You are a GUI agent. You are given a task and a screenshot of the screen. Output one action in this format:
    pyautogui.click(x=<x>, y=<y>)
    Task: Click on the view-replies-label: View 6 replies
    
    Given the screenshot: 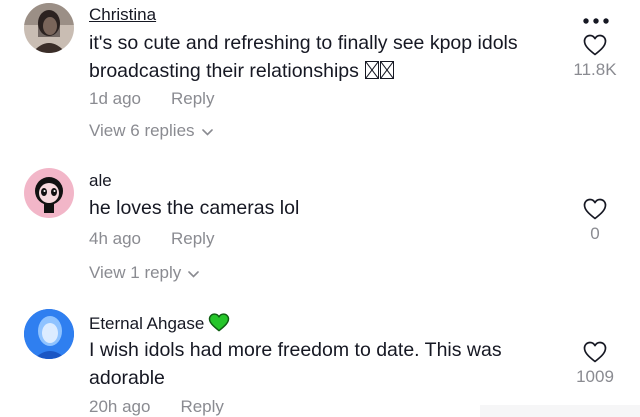 What is the action you would take?
    pyautogui.click(x=142, y=130)
    